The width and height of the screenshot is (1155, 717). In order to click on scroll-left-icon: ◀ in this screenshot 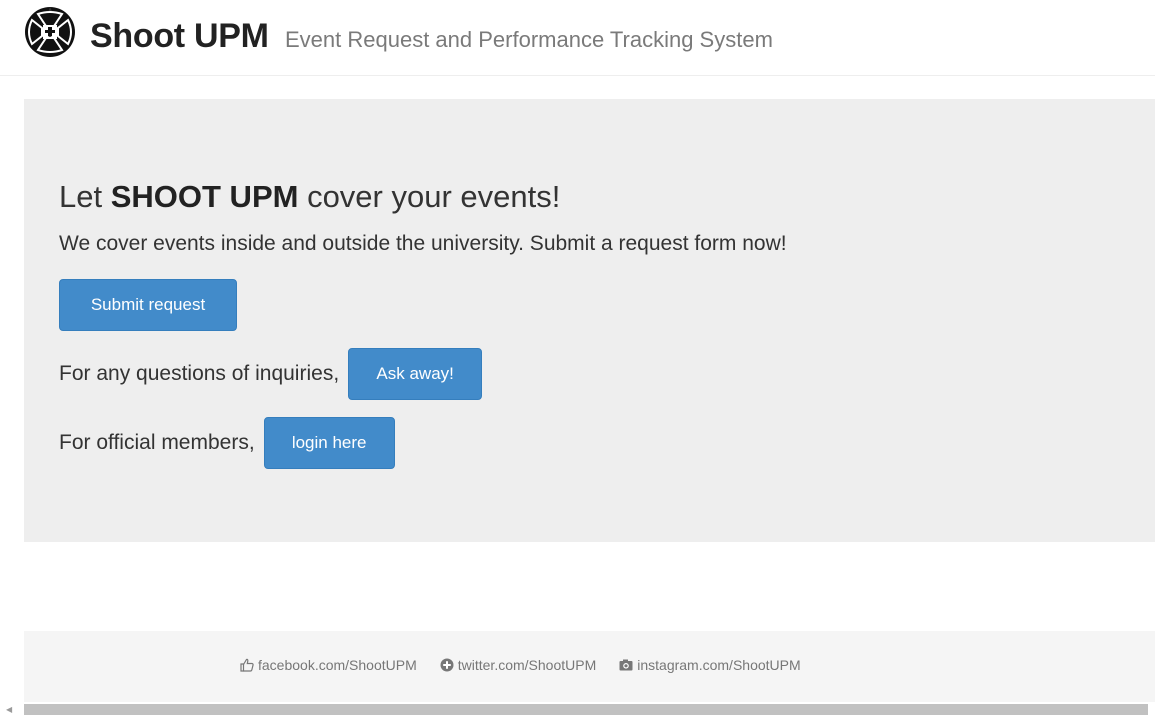, I will do `click(11, 710)`.